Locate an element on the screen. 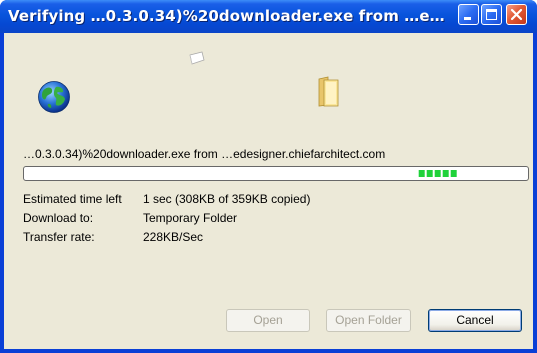 The image size is (537, 353). cancel-button: Cancel is located at coordinates (475, 320).